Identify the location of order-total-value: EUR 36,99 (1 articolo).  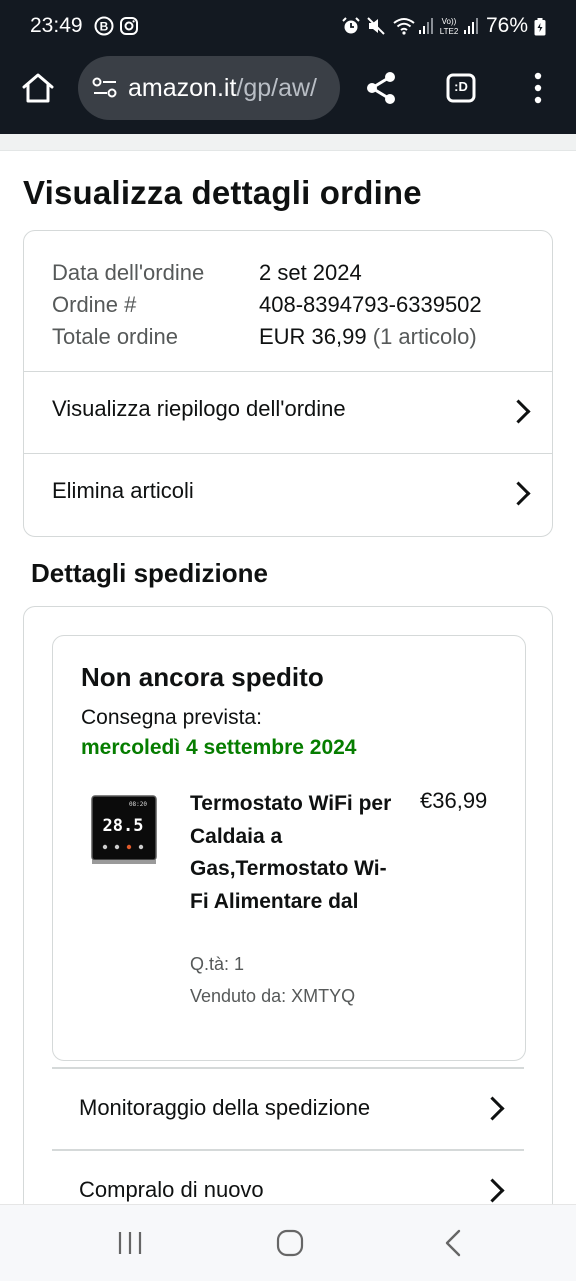
(368, 337).